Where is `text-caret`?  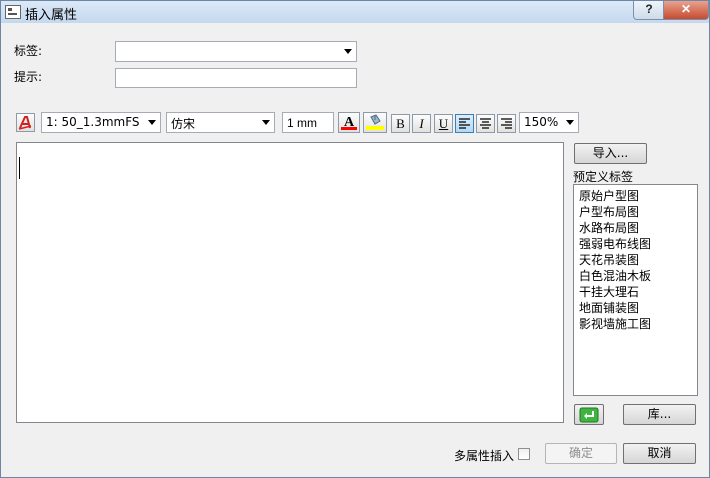
text-caret is located at coordinates (19, 168).